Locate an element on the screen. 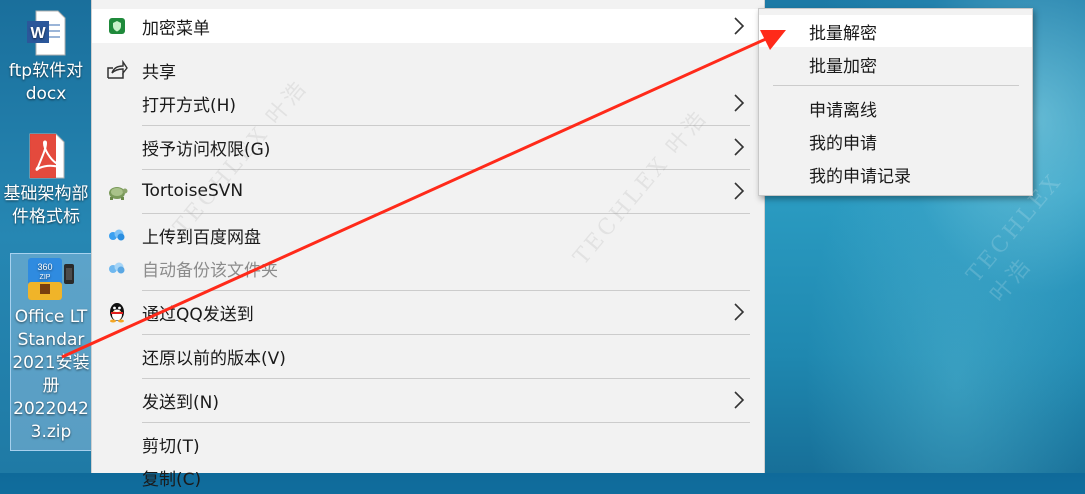 The height and width of the screenshot is (494, 1085). desktop-icon-word-doc: W ftp软件对 docx is located at coordinates (46, 65).